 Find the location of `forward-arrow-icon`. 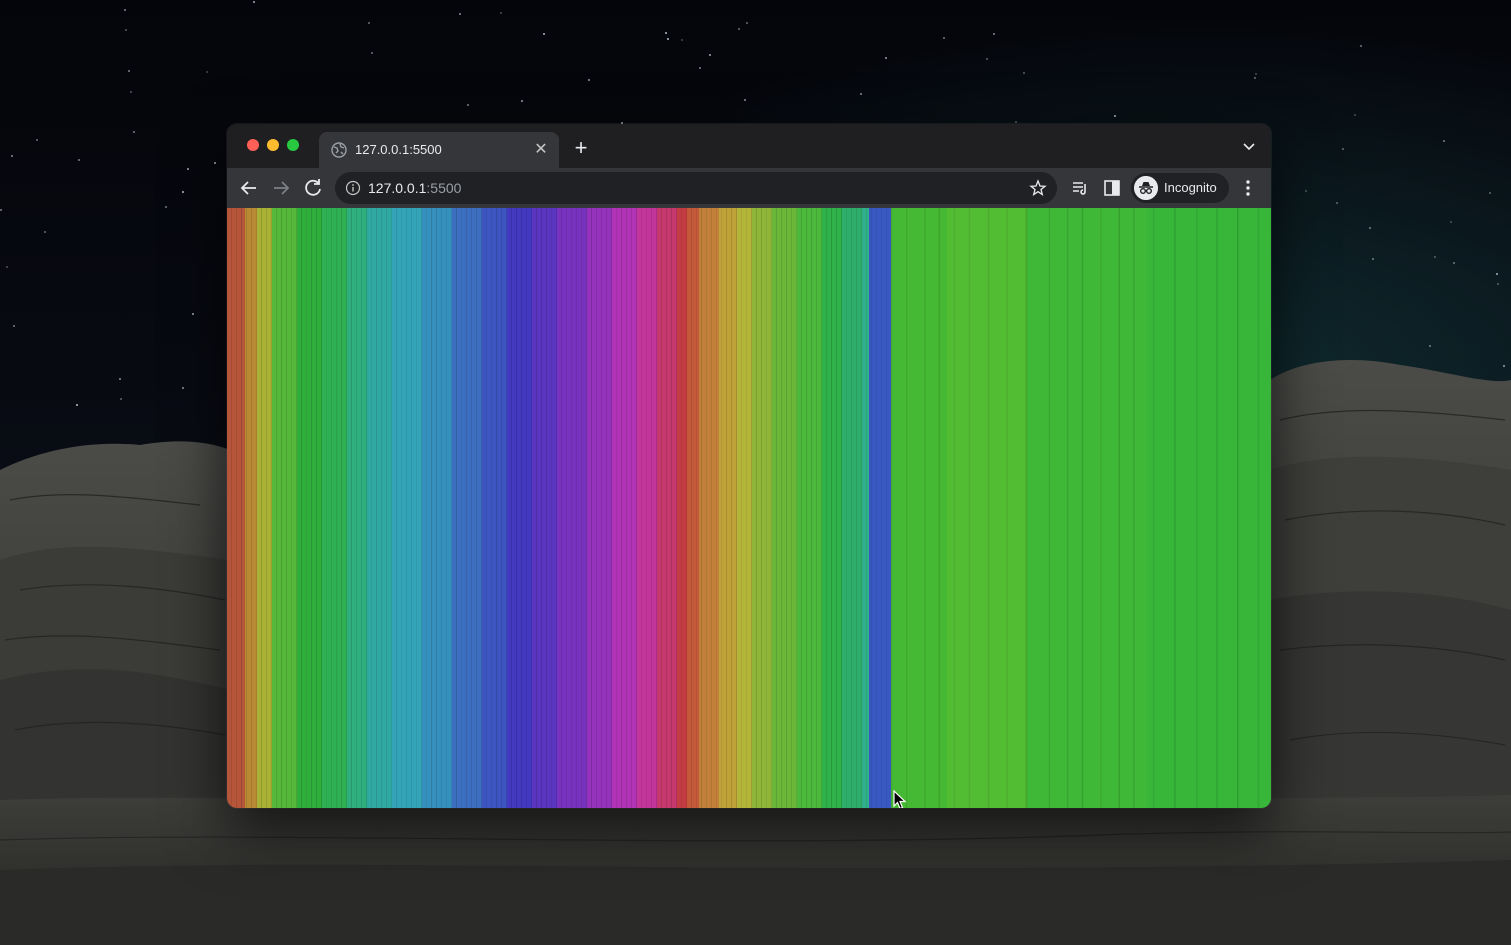

forward-arrow-icon is located at coordinates (281, 188).